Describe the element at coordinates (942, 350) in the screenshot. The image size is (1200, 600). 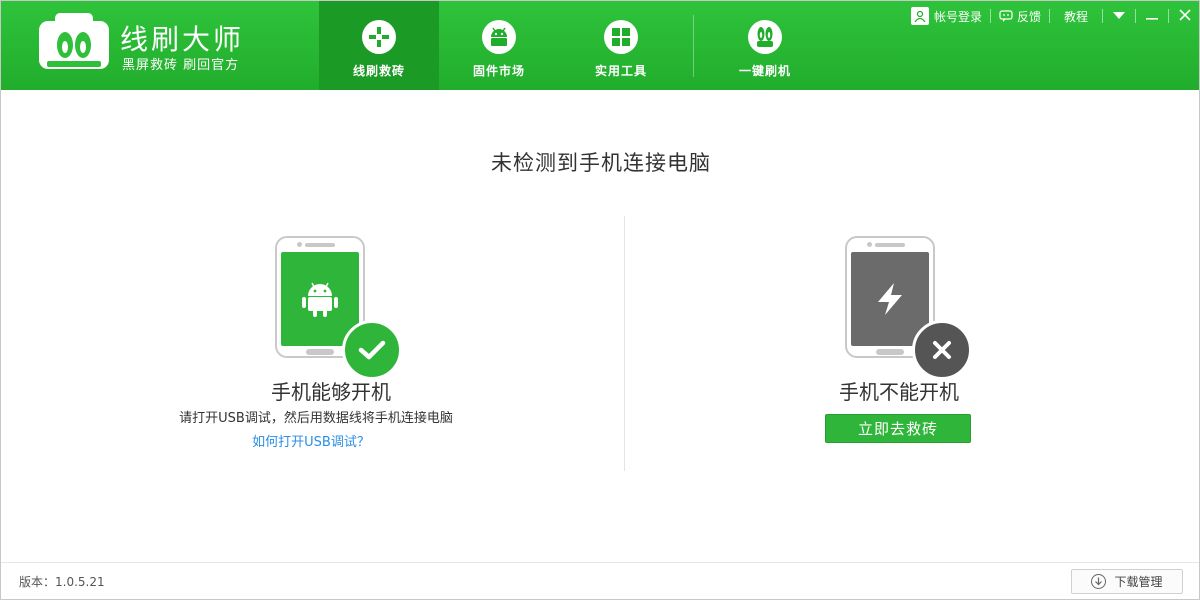
I see `x-badge-icon` at that location.